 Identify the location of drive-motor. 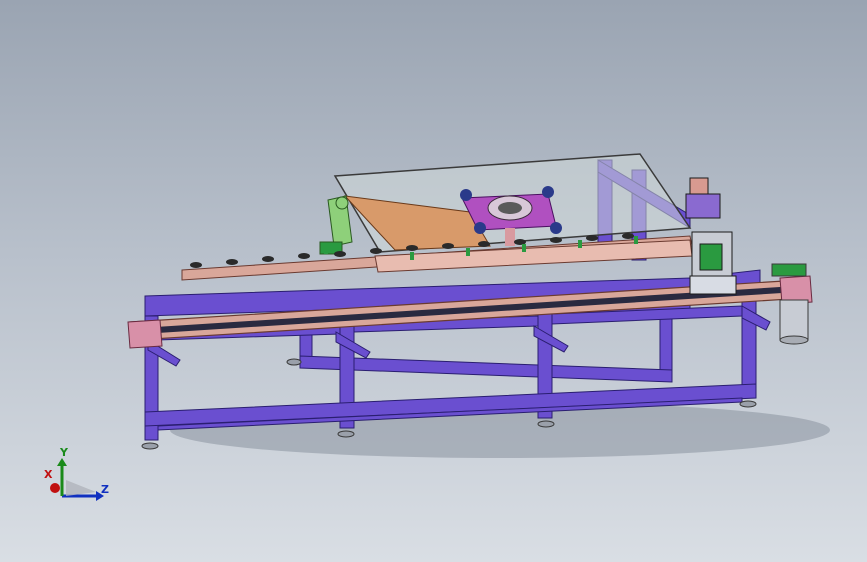
(790, 304).